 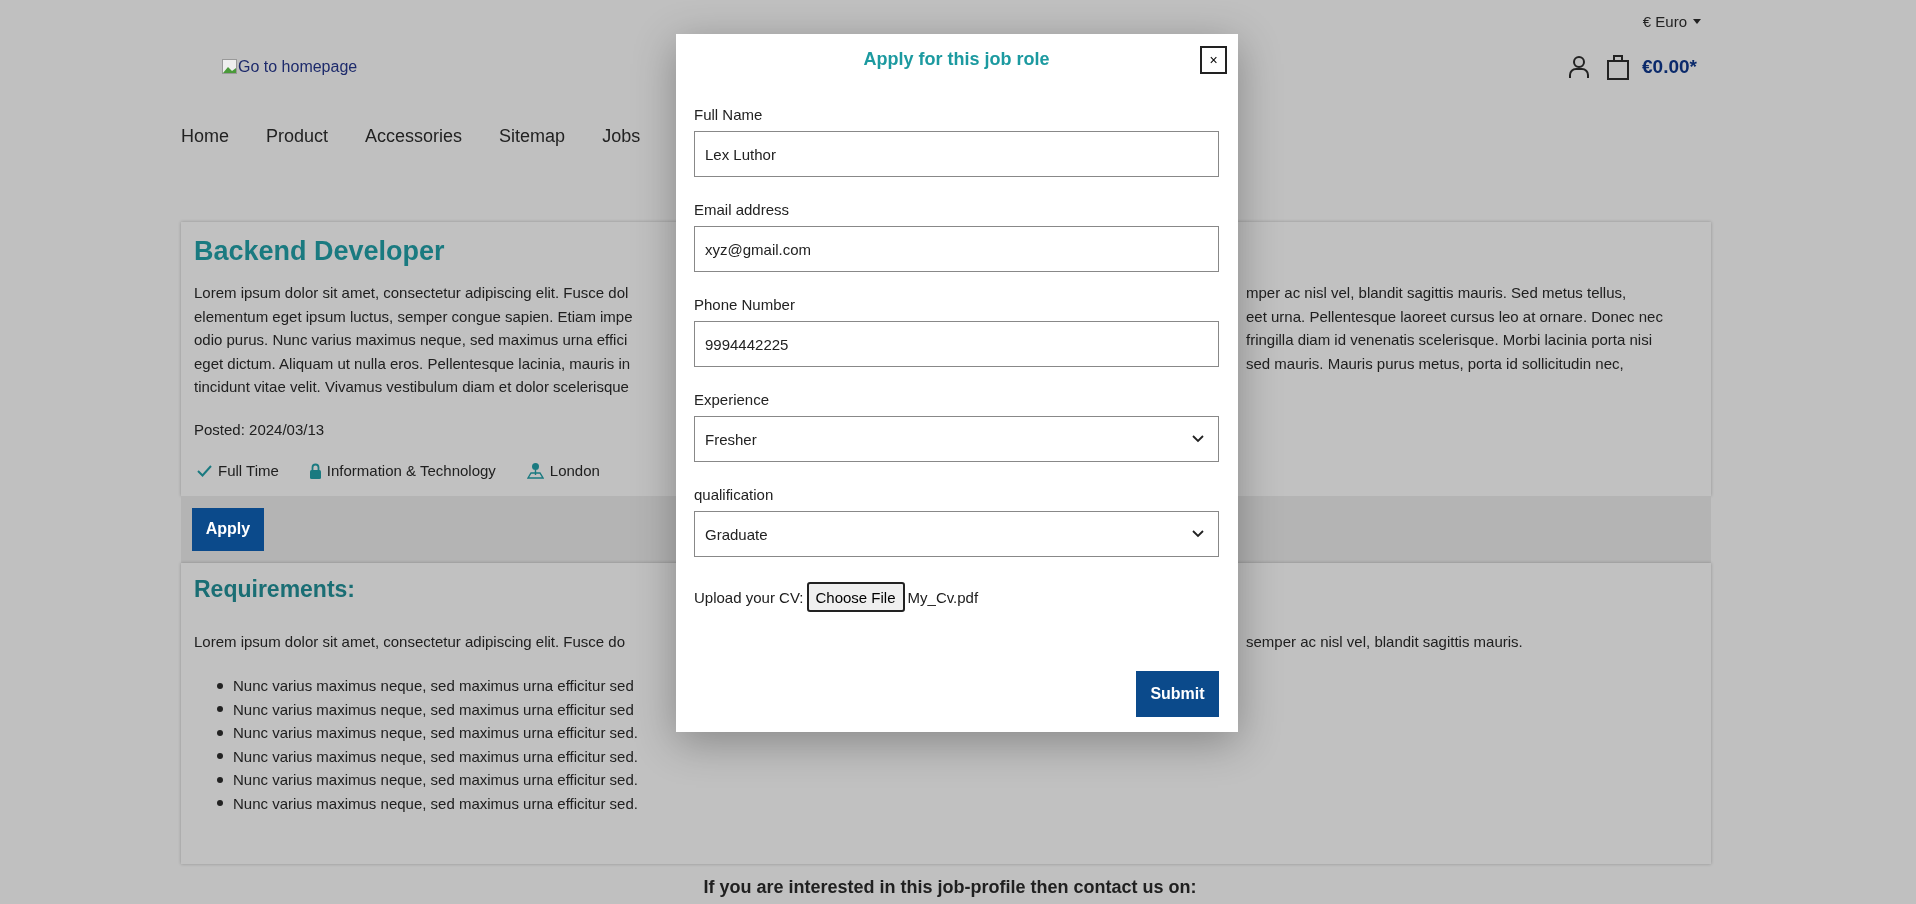 What do you see at coordinates (1436, 293) in the screenshot?
I see `description-text: mper ac nisl vel, blandit sagittis mauris. Sed metus tellus,` at bounding box center [1436, 293].